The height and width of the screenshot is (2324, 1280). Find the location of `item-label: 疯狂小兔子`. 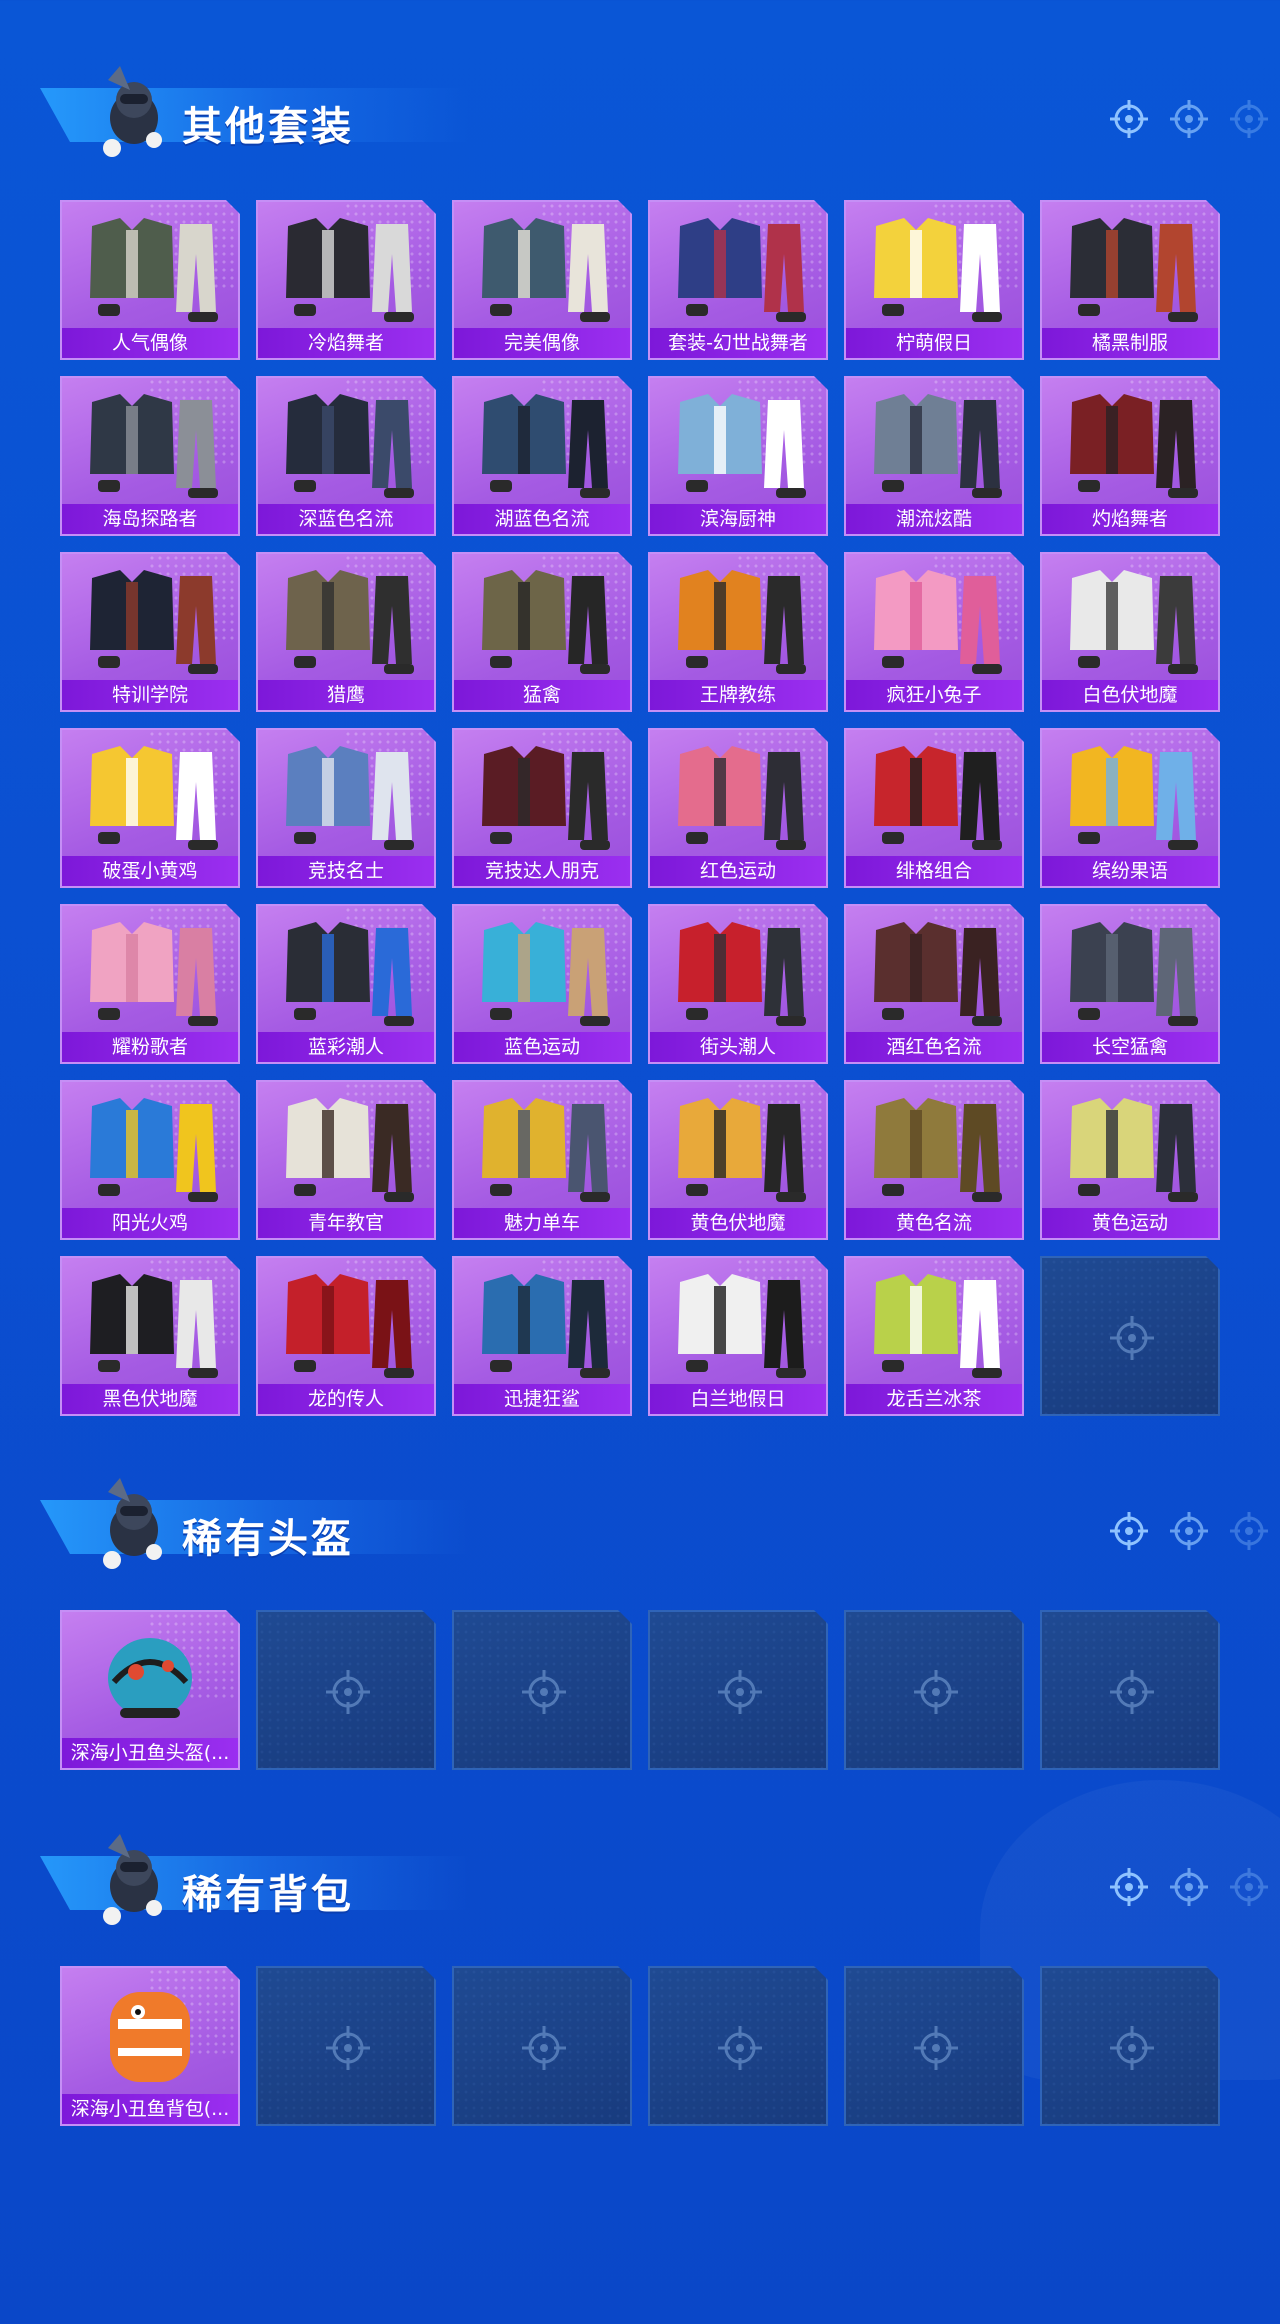

item-label: 疯狂小兔子 is located at coordinates (934, 695).